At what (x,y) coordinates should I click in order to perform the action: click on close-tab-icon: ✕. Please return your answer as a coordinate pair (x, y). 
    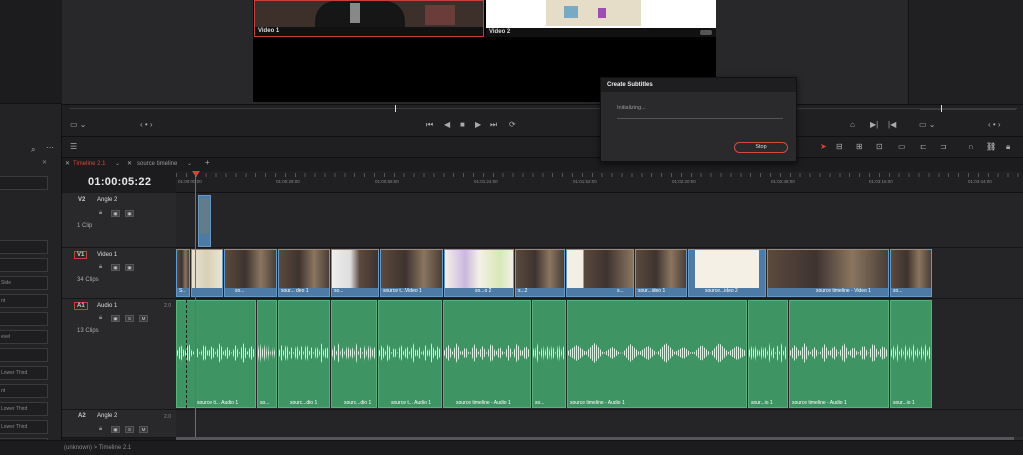
    Looking at the image, I should click on (129, 164).